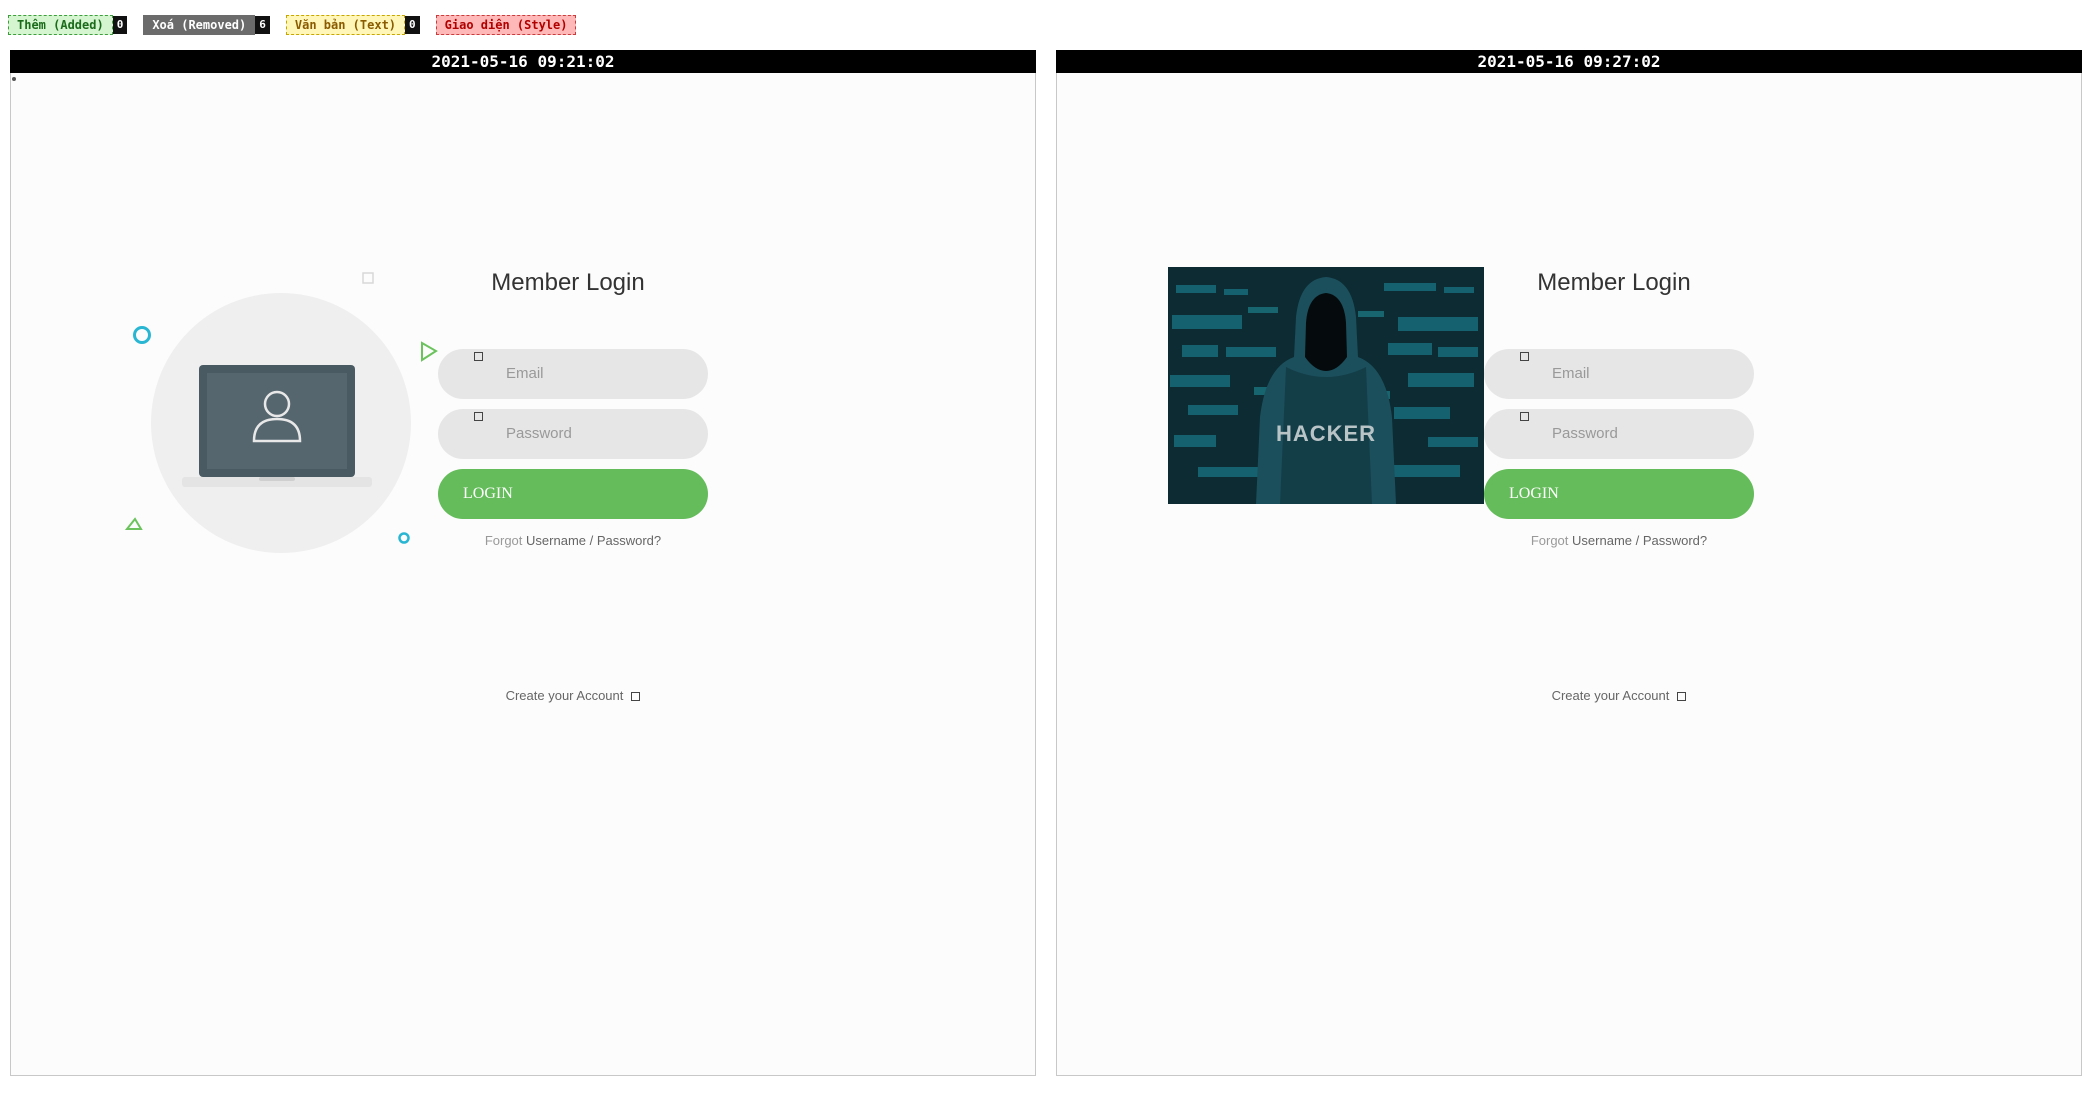  What do you see at coordinates (345, 25) in the screenshot?
I see `legend-text-label: Văn bản (Text)` at bounding box center [345, 25].